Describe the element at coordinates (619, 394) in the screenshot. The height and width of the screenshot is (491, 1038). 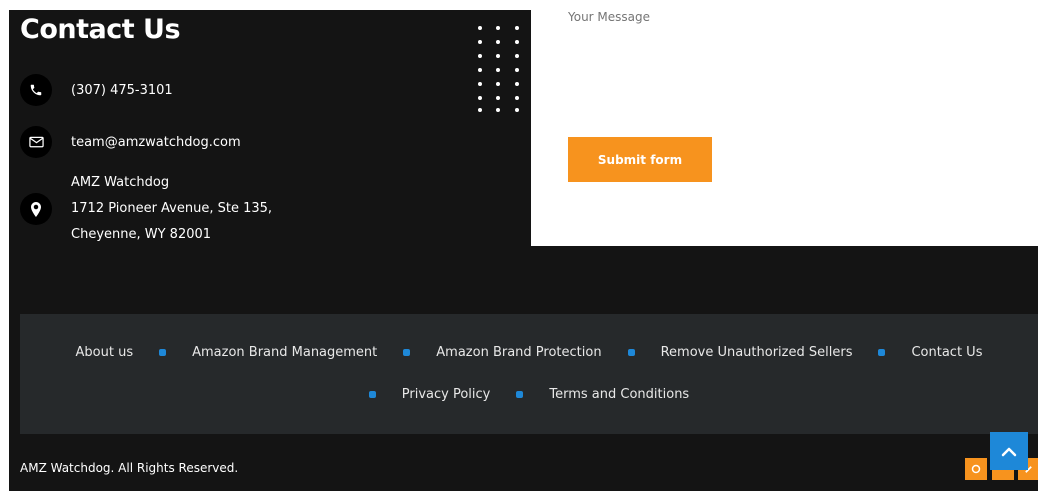
I see `footer-link-terms-and-conditions: Terms and Conditions` at that location.